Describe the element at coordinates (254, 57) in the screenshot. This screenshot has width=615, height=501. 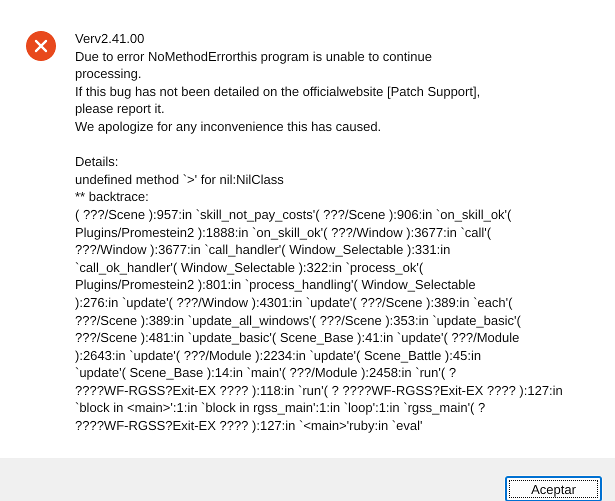
I see `message-line: Due to error NoMethodErrorthis program is unable to continue` at that location.